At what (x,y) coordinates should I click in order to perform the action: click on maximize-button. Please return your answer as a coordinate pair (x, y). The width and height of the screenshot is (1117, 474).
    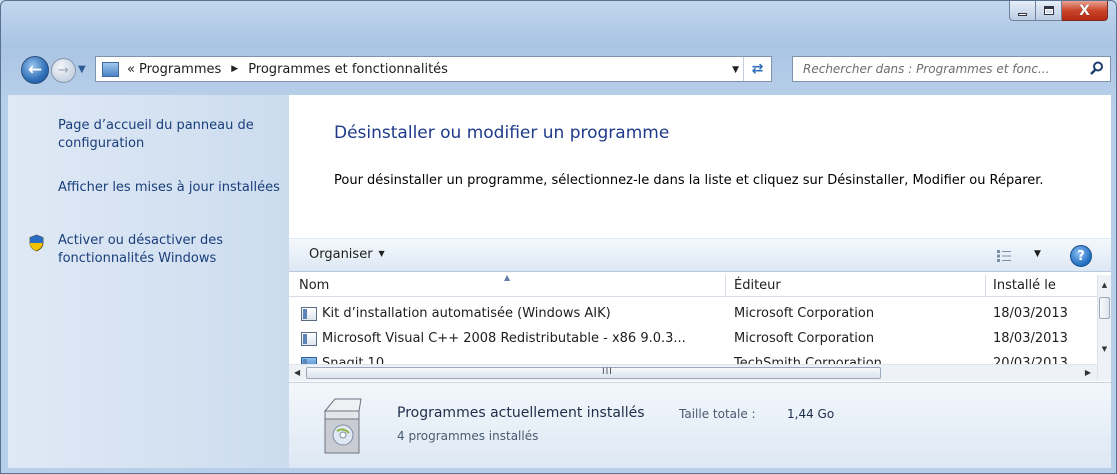
    Looking at the image, I should click on (1049, 11).